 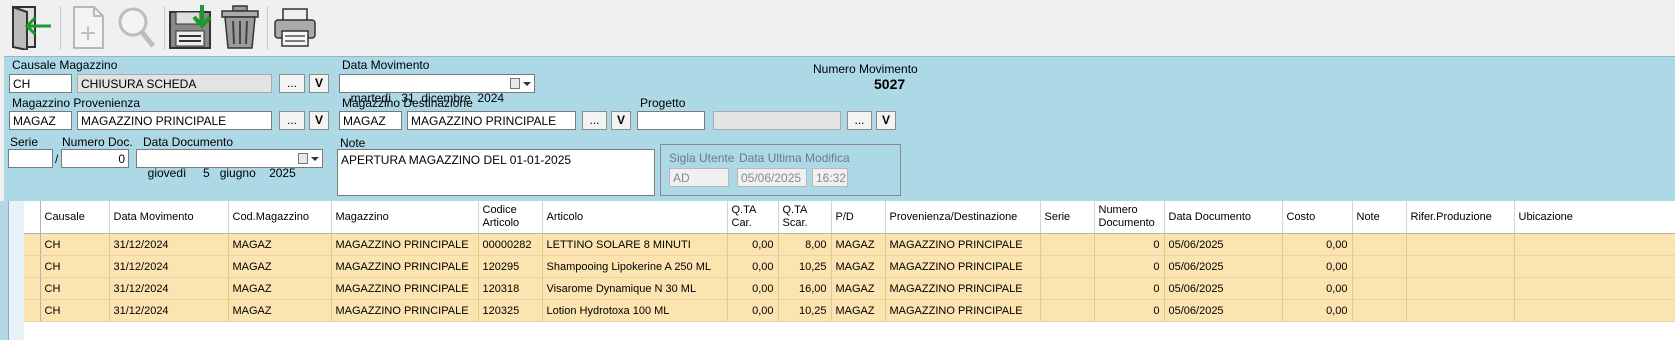 What do you see at coordinates (805, 266) in the screenshot?
I see `cell-qta-scar: 10,25` at bounding box center [805, 266].